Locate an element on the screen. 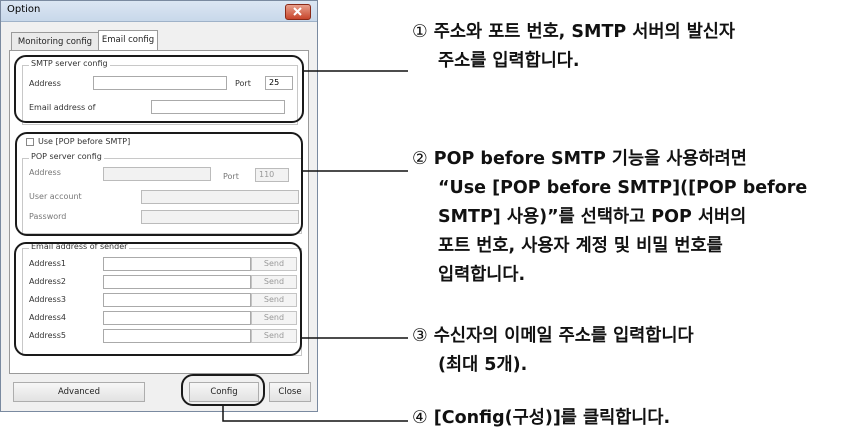 The width and height of the screenshot is (858, 433). note-2-line-1: POP before SMTP 기능을 사용하려면 is located at coordinates (590, 159).